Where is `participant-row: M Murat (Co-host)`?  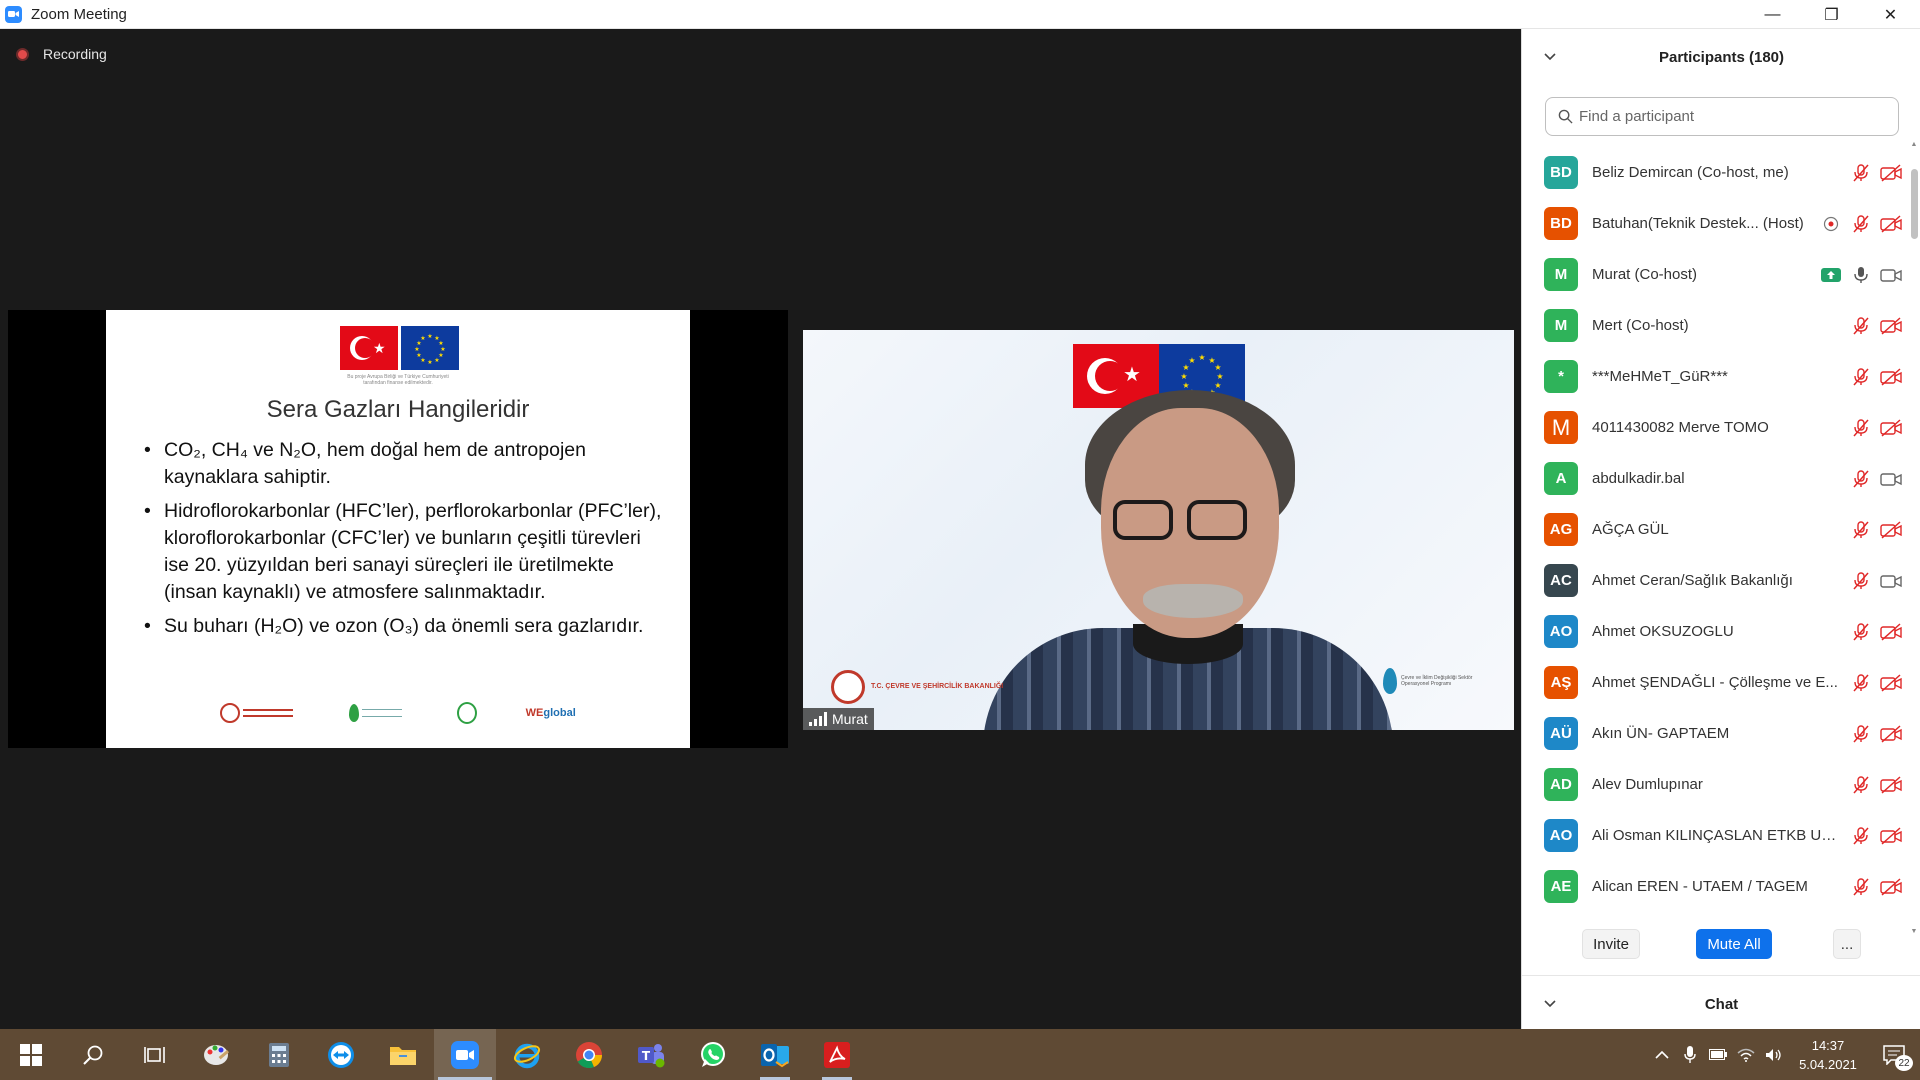 participant-row: M Murat (Co-host) is located at coordinates (1717, 274).